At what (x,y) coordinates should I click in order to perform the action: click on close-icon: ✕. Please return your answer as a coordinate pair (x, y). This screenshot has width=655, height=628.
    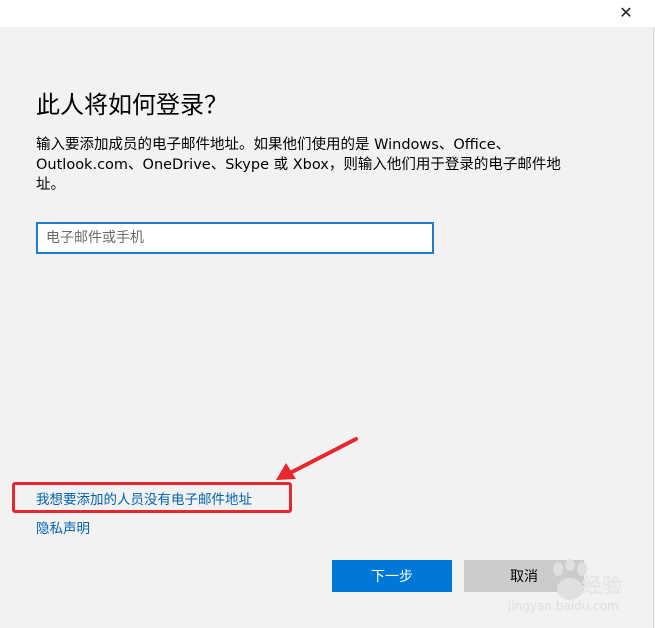
    Looking at the image, I should click on (626, 13).